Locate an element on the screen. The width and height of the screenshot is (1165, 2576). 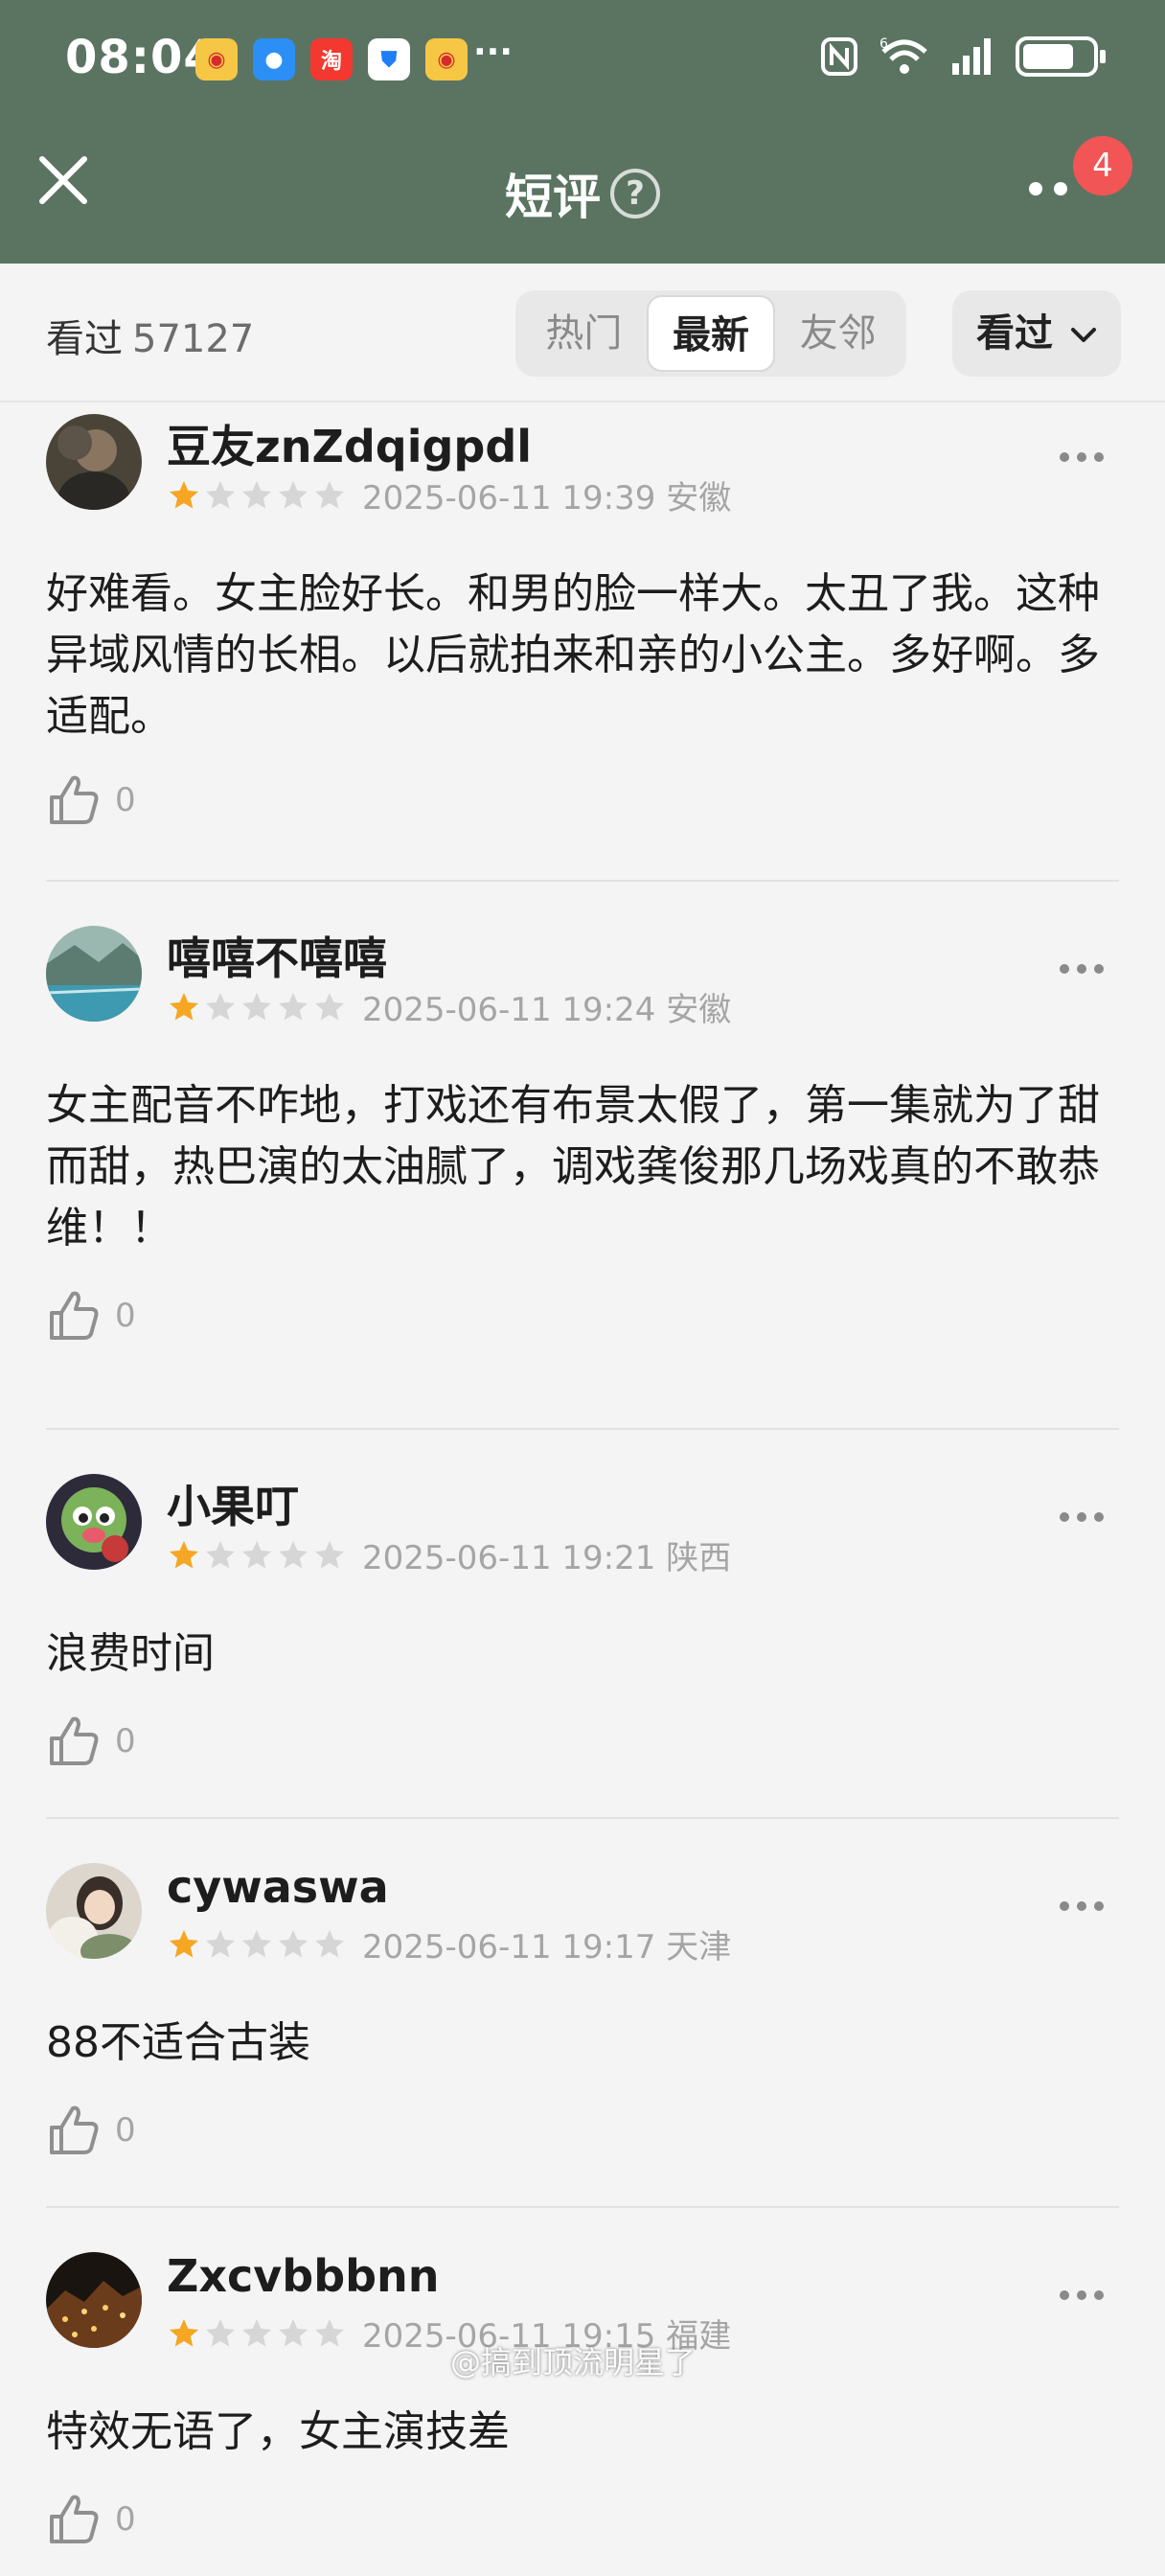
comment-time-location: 2025-06-11 19:21 陕西 is located at coordinates (547, 1558).